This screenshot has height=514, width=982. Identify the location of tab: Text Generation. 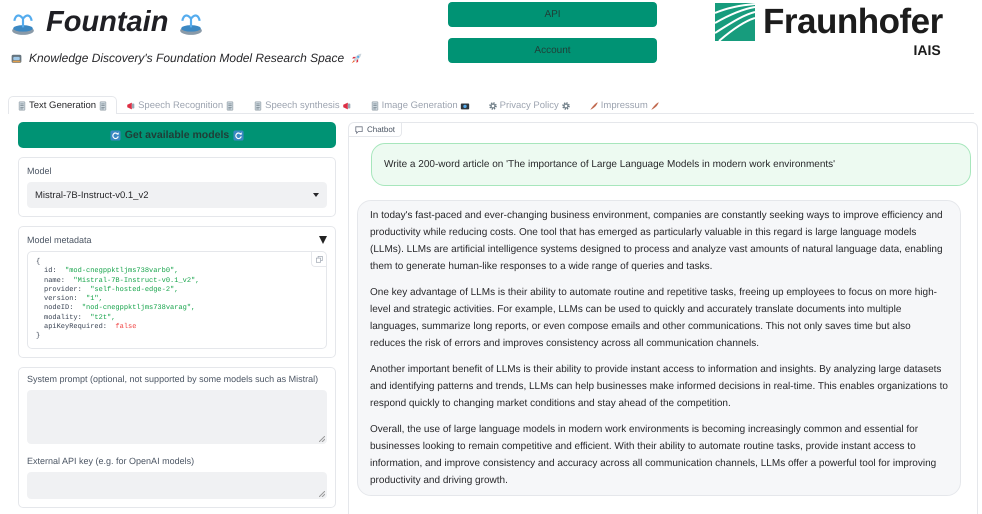
(63, 105).